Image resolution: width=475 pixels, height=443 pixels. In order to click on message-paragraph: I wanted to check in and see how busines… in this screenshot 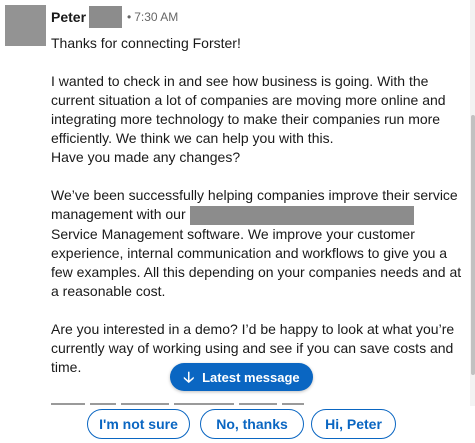, I will do `click(248, 109)`.